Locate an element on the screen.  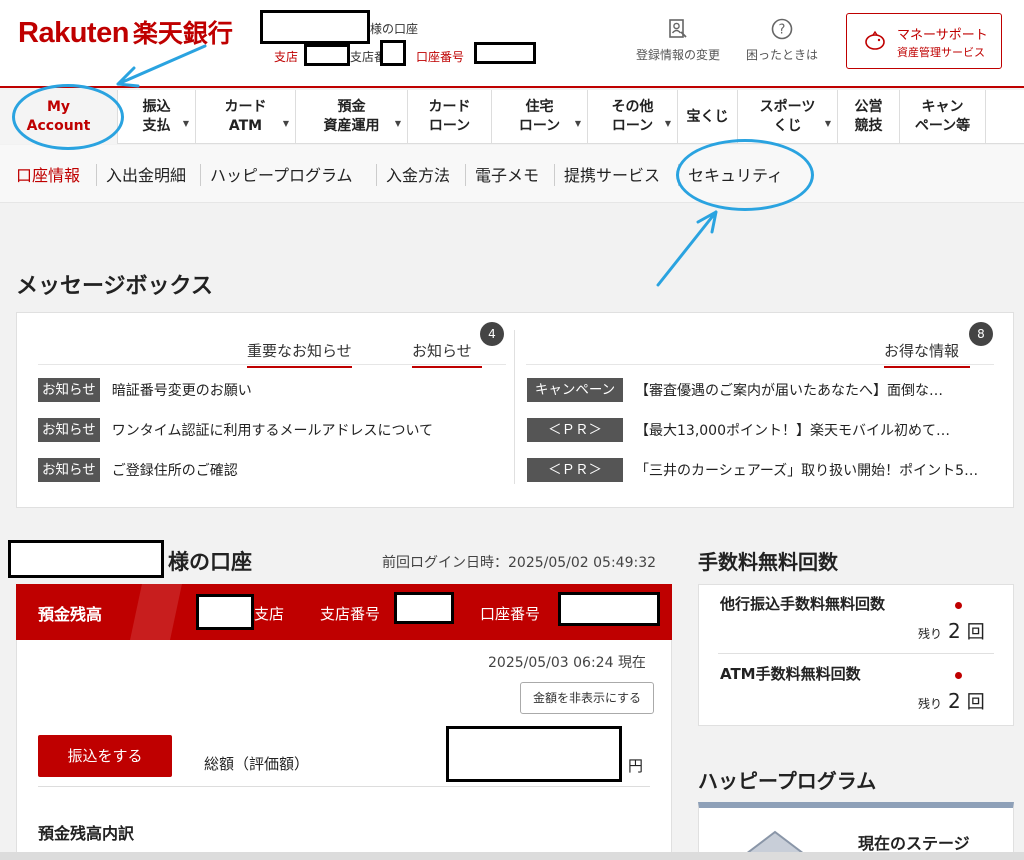
hide-amount-button: 金額を非表示にする is located at coordinates (587, 698).